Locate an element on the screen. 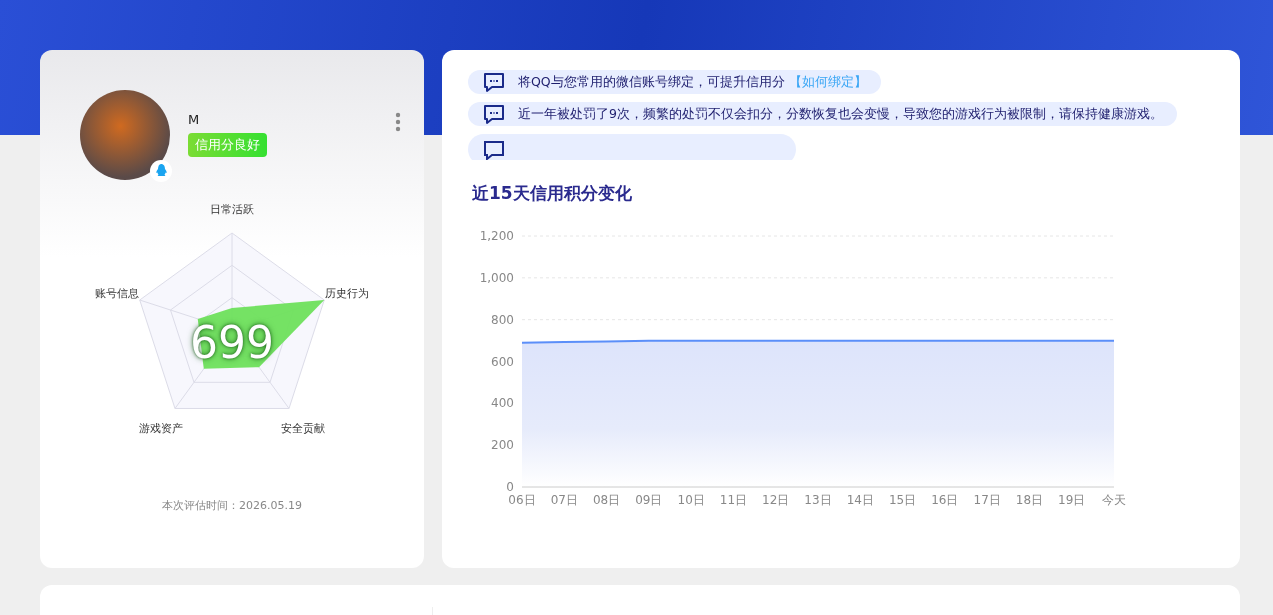  y-axis-label: 400 is located at coordinates (502, 403).